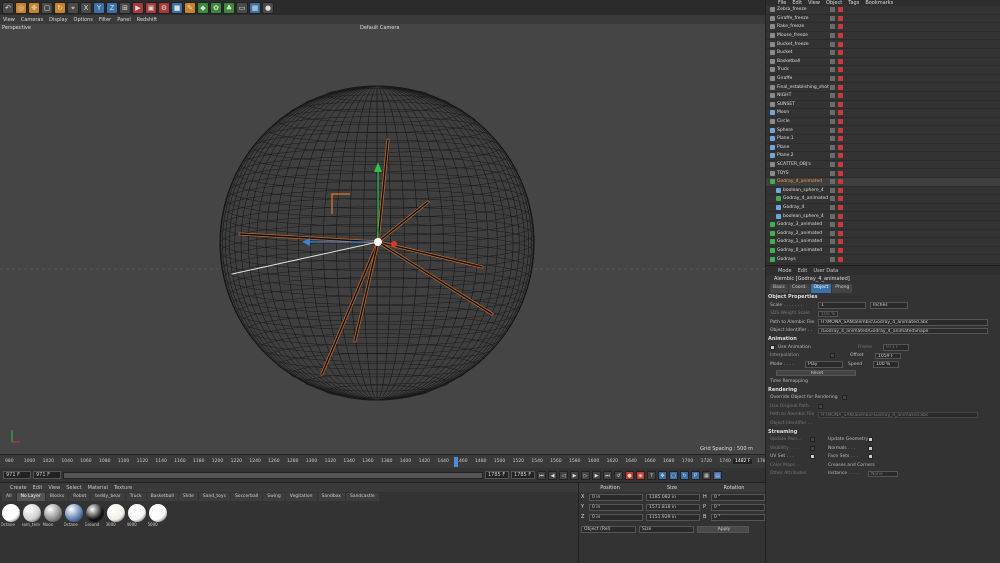 The image size is (1000, 563). I want to click on object-row: Circle, so click(883, 122).